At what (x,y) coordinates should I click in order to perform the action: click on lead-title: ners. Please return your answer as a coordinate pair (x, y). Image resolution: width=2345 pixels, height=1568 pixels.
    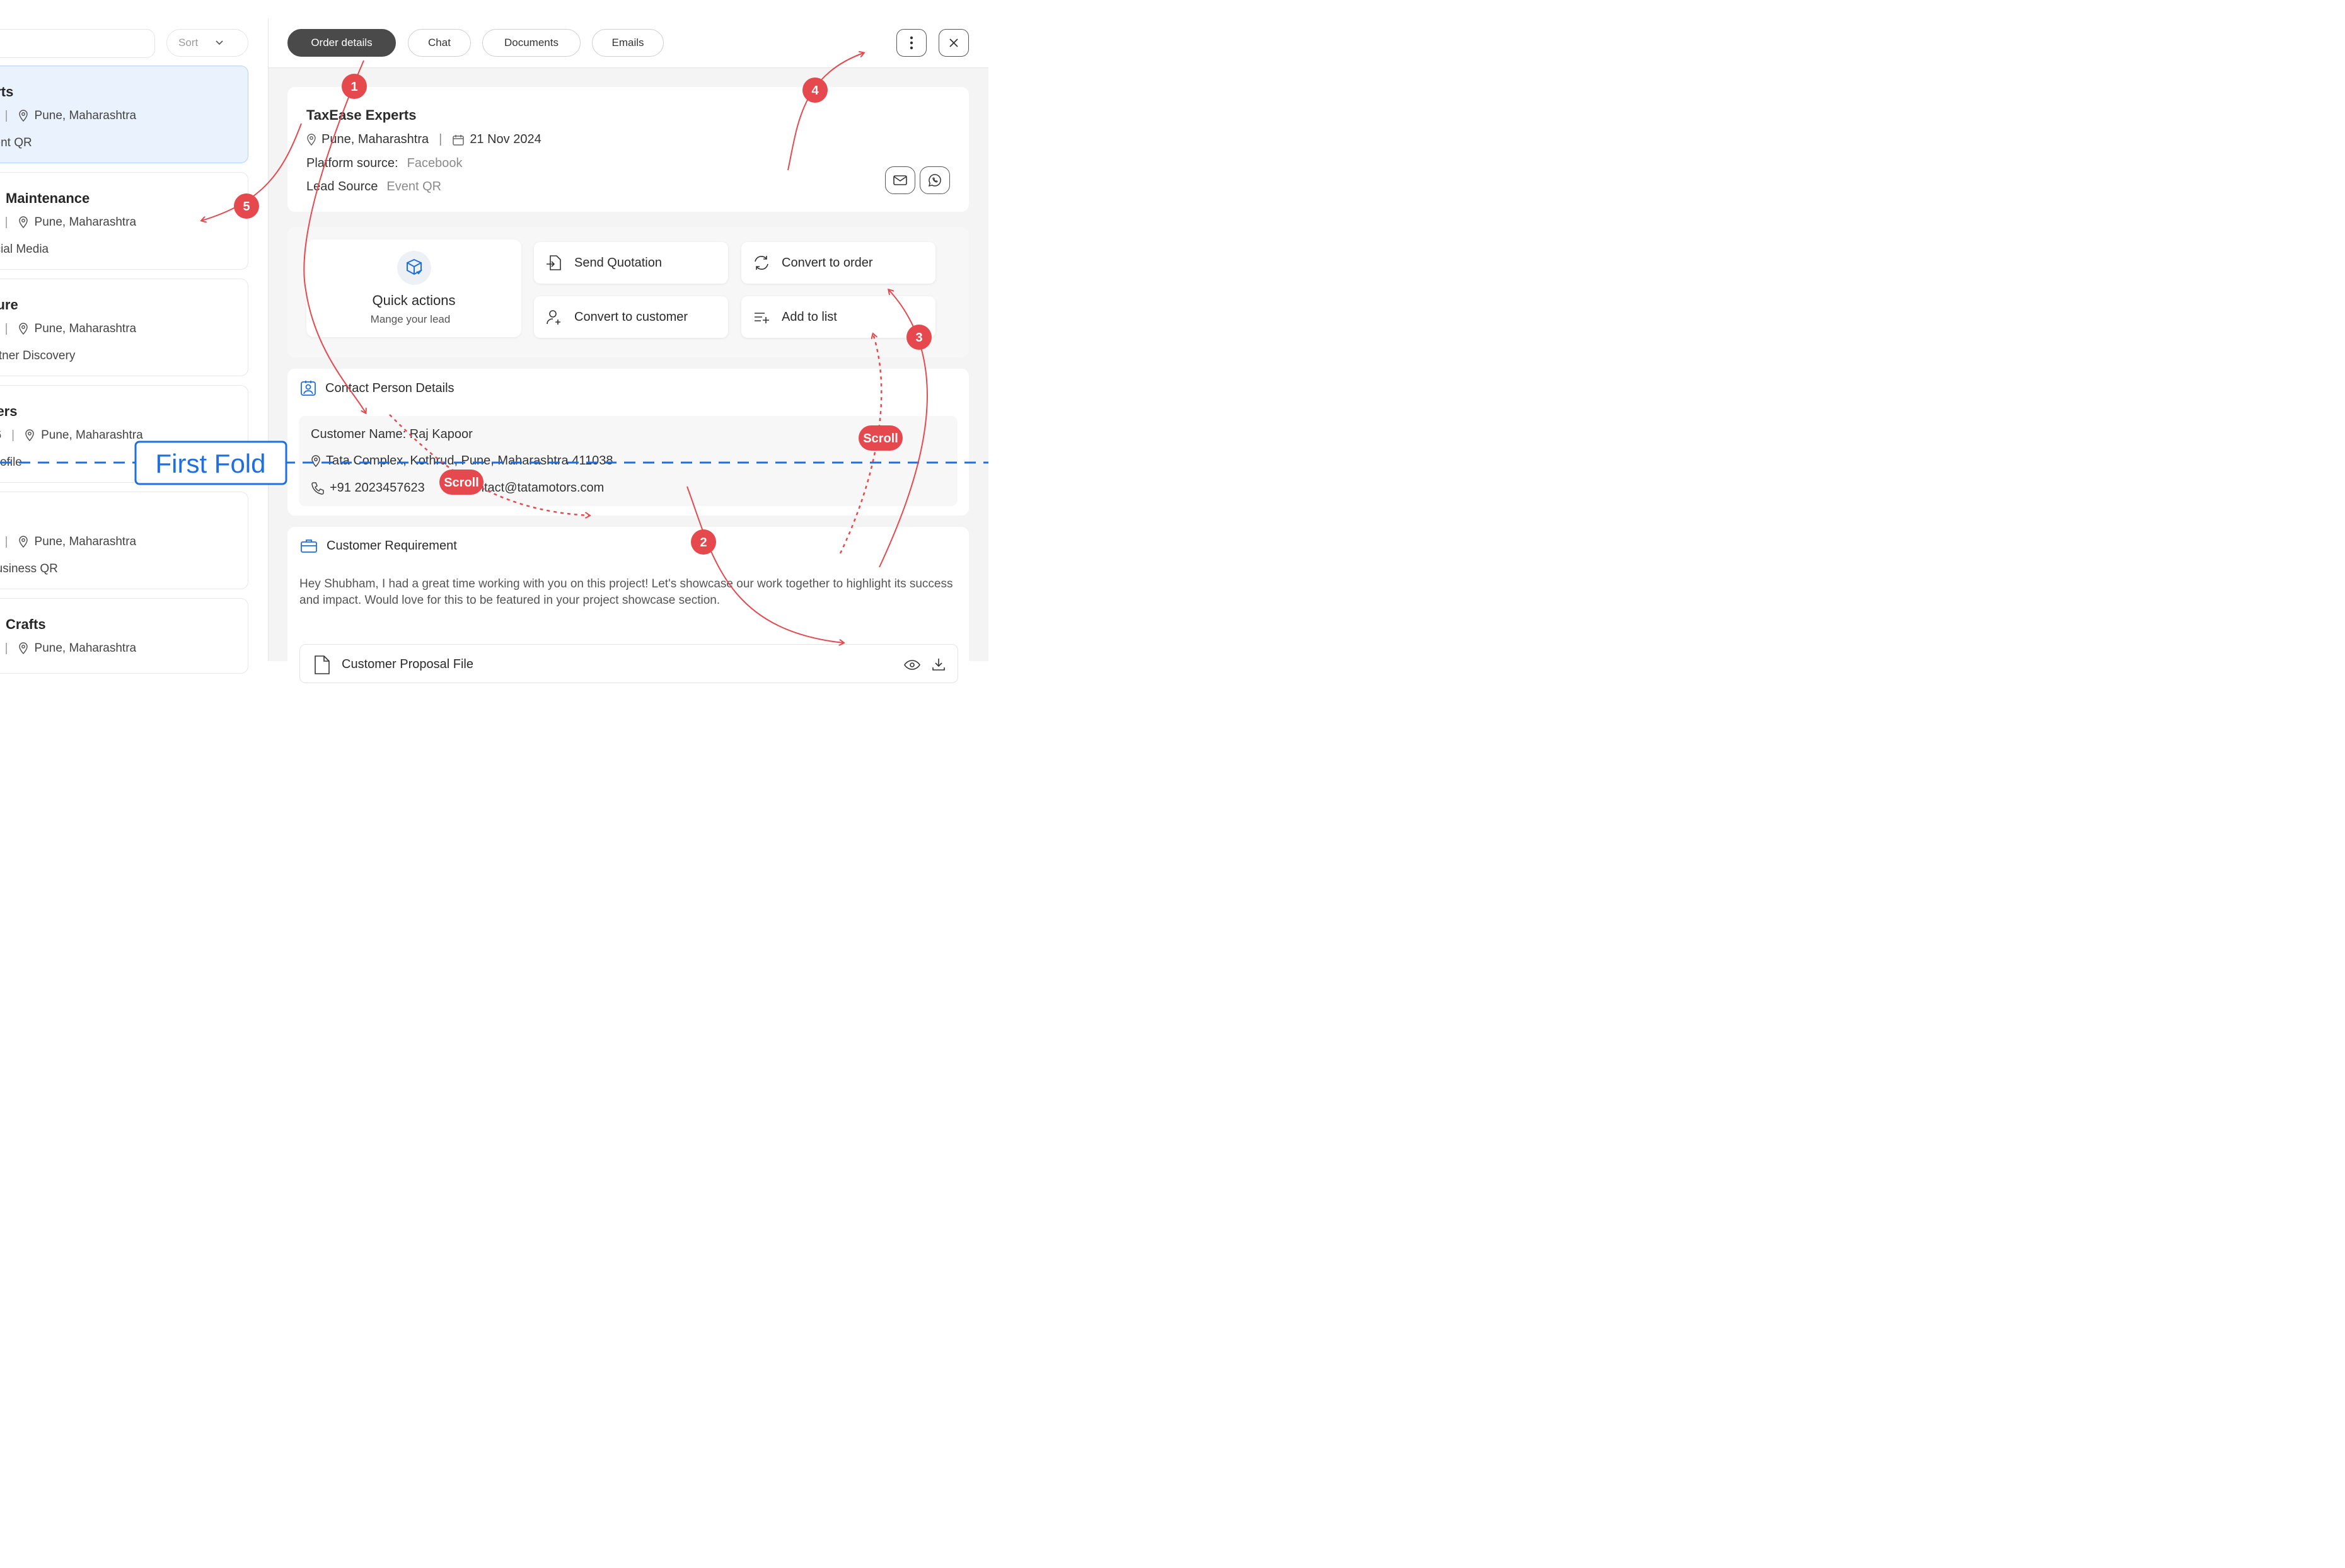
    Looking at the image, I should click on (9, 411).